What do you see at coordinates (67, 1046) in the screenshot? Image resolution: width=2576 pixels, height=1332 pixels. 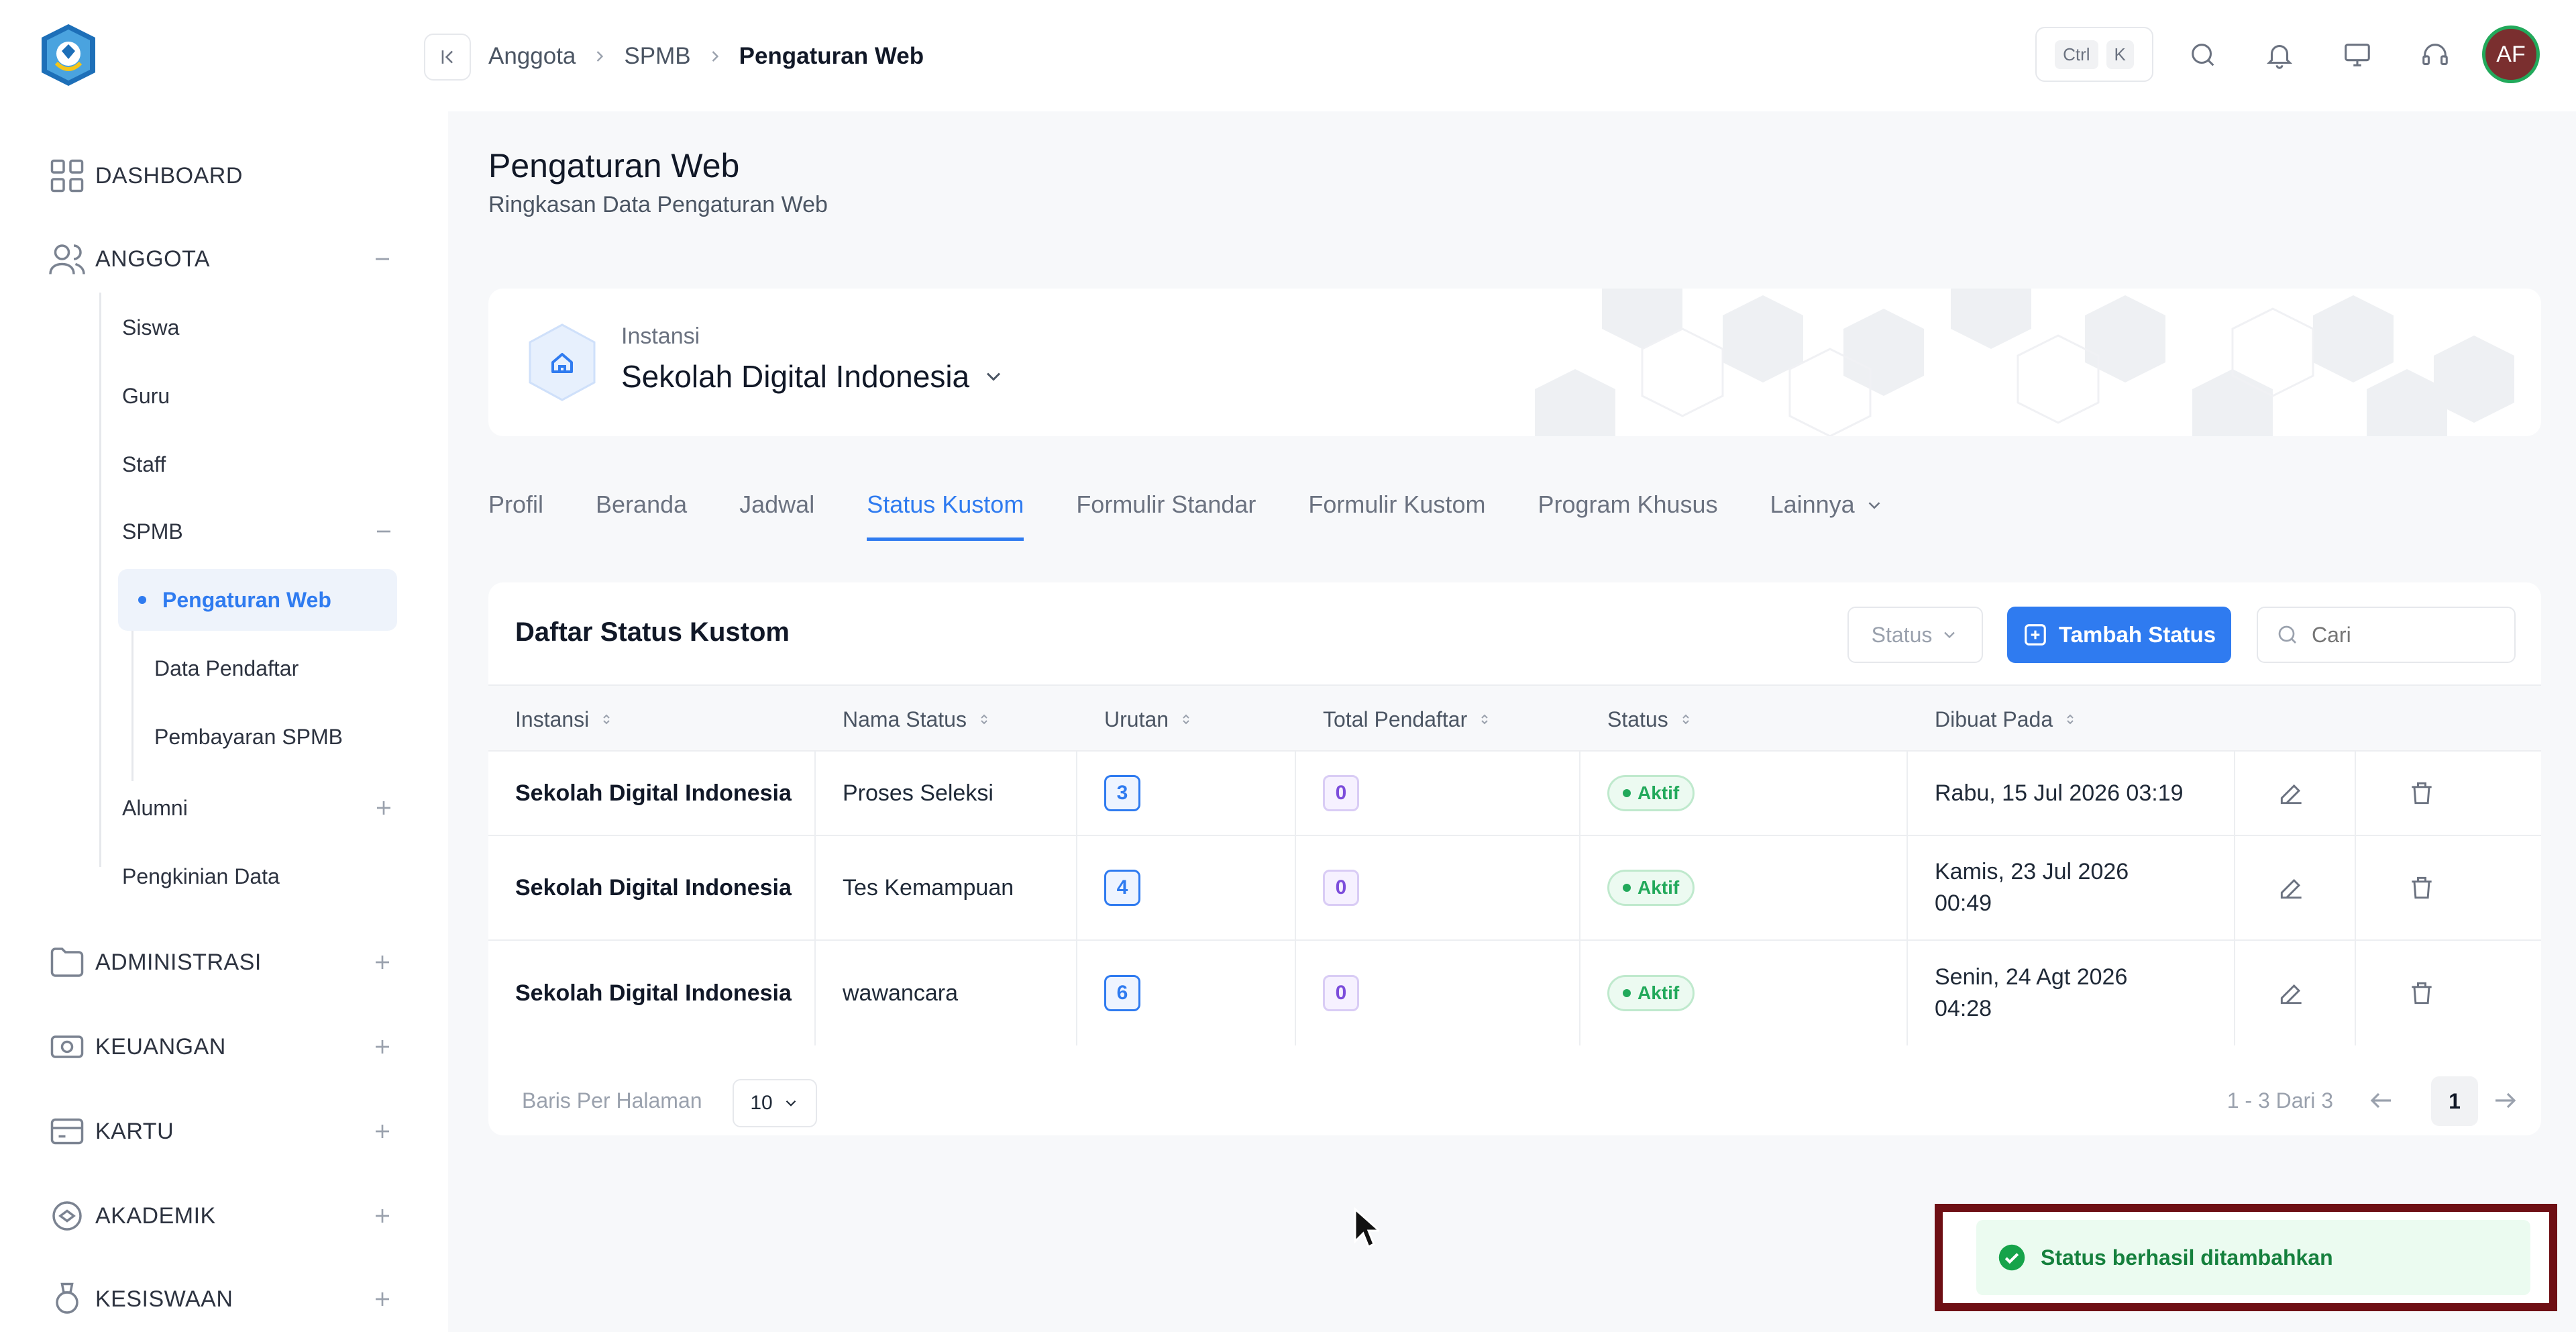 I see `money-icon` at bounding box center [67, 1046].